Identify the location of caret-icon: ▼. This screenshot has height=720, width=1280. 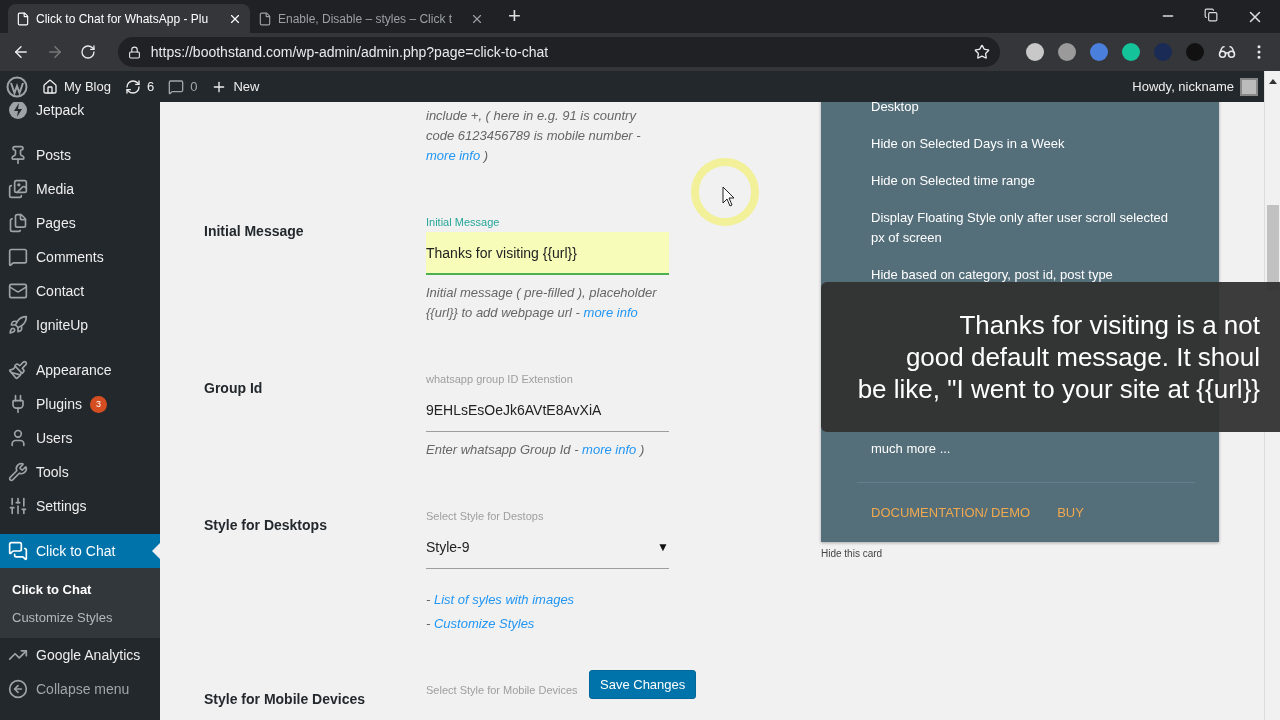
(663, 547).